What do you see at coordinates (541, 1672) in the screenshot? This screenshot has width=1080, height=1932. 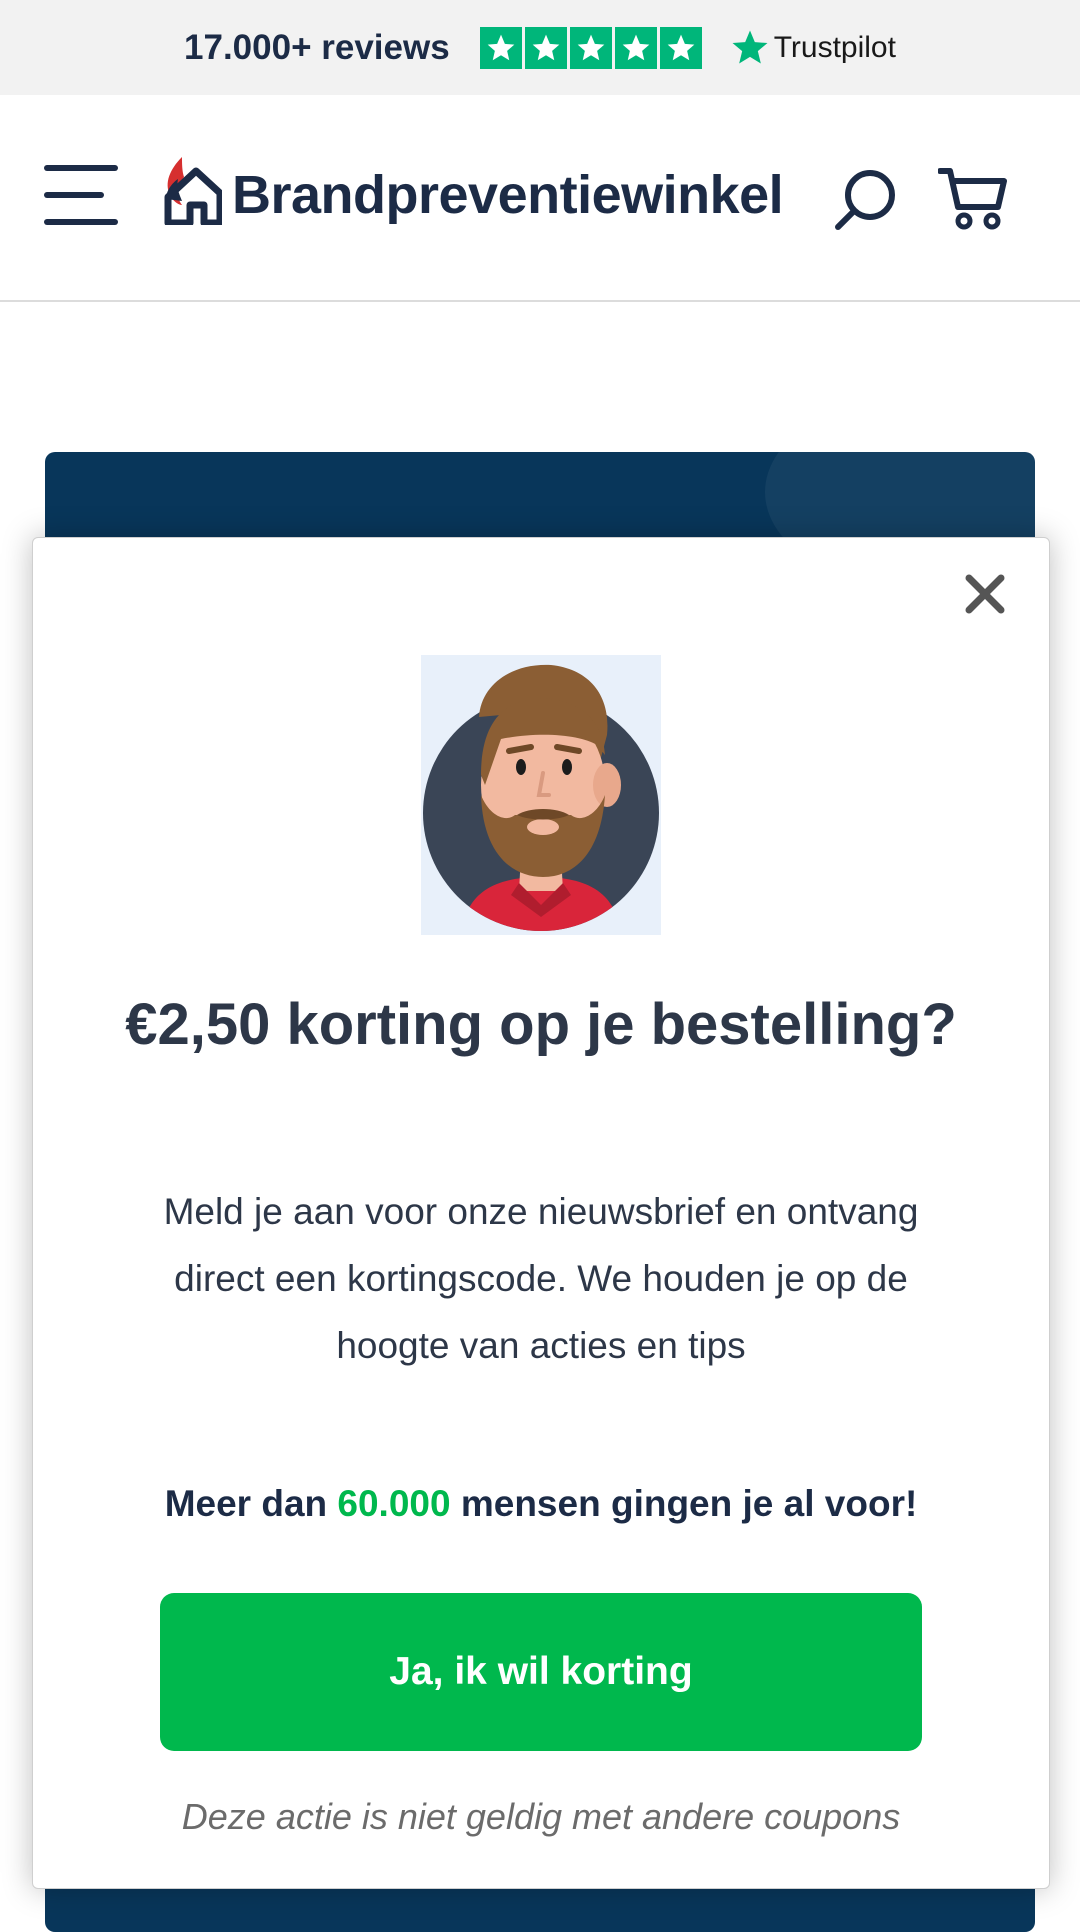 I see `get-discount-button: Ja, ik wil korting` at bounding box center [541, 1672].